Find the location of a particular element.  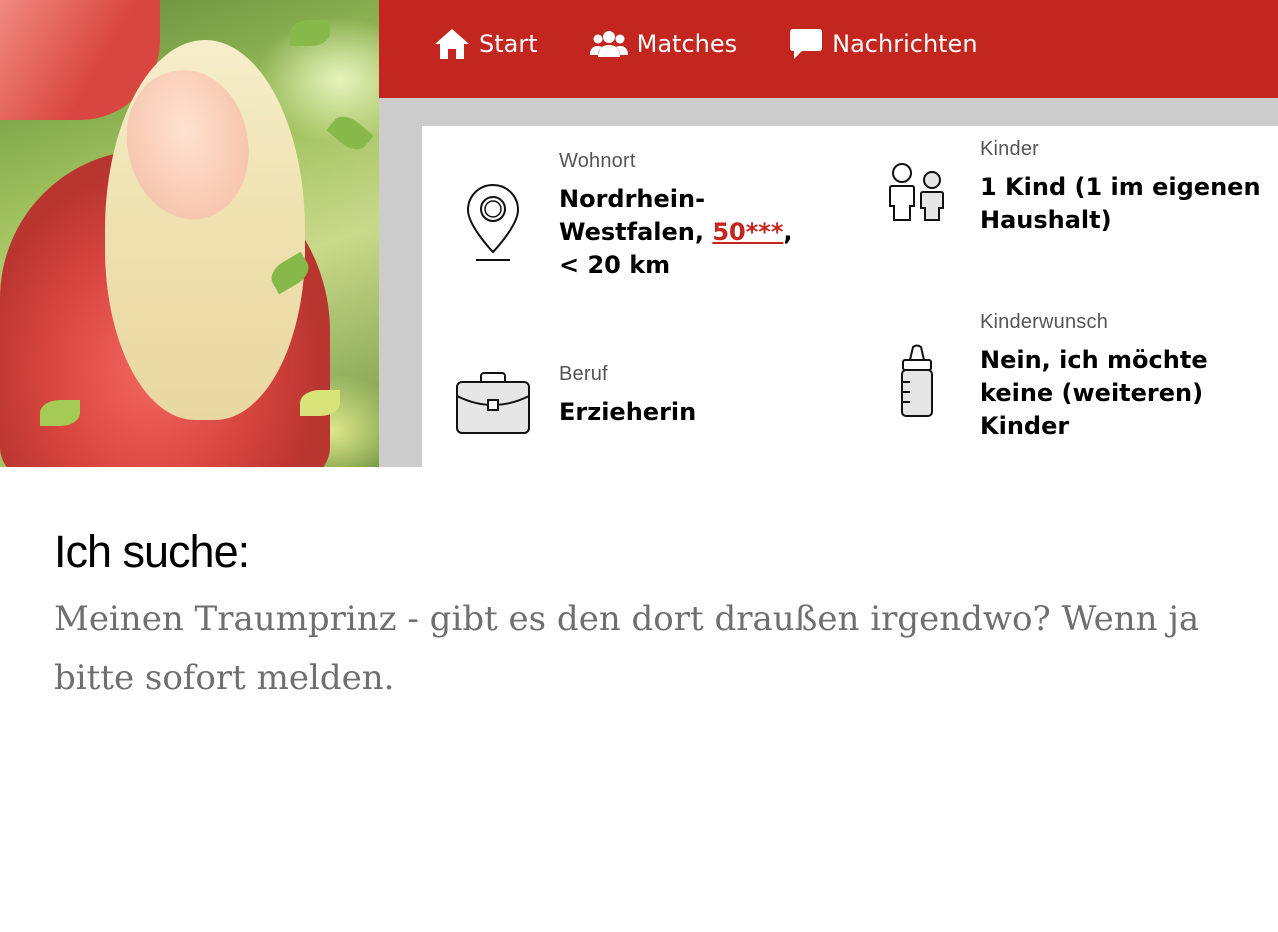

plz-link: 50*** is located at coordinates (747, 232).